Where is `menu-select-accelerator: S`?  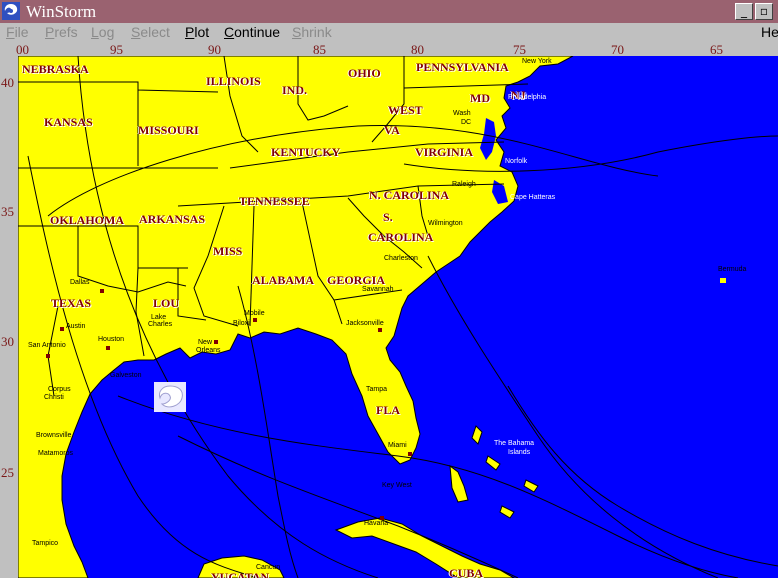 menu-select-accelerator: S is located at coordinates (136, 32).